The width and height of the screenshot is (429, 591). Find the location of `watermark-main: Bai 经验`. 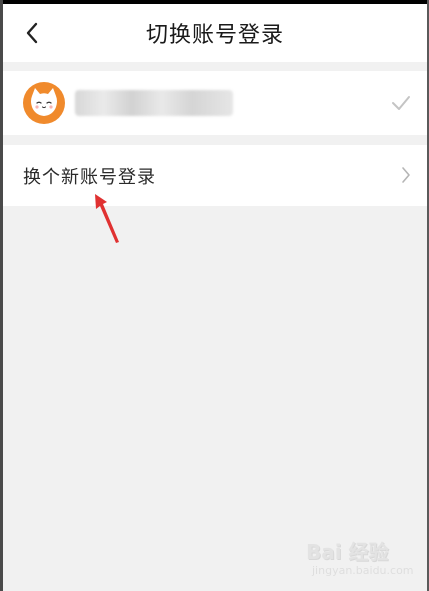

watermark-main: Bai 经验 is located at coordinates (347, 552).